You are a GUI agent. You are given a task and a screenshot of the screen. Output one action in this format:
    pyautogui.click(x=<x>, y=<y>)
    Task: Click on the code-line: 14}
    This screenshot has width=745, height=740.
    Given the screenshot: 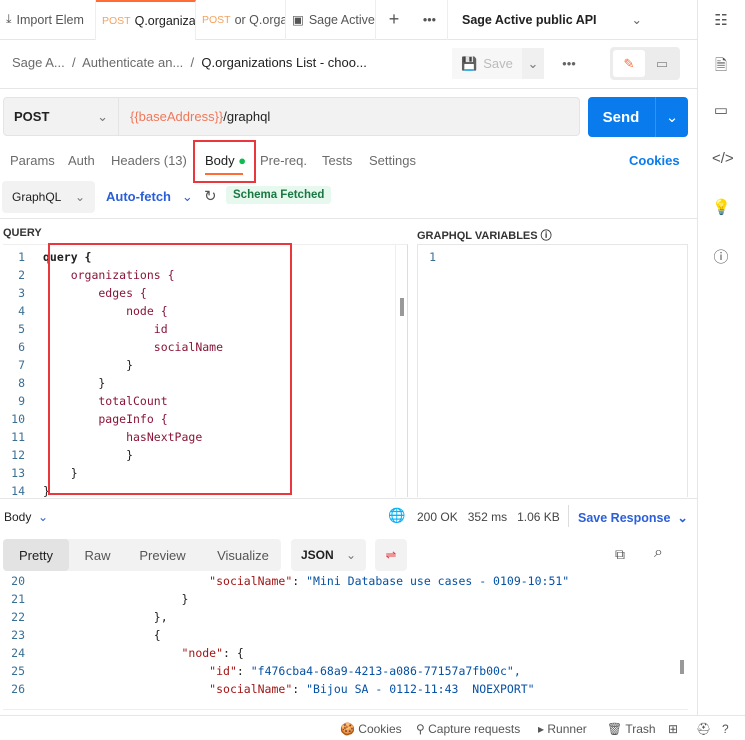 What is the action you would take?
    pyautogui.click(x=26, y=489)
    